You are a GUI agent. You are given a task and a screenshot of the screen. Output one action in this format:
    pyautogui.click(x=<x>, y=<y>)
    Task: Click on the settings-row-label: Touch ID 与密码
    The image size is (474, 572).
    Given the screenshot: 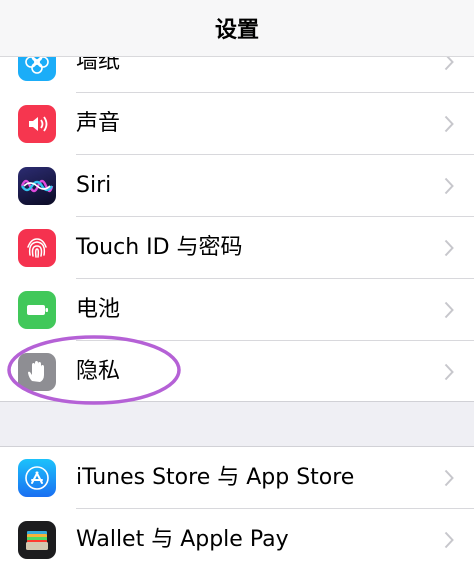 What is the action you would take?
    pyautogui.click(x=159, y=247)
    